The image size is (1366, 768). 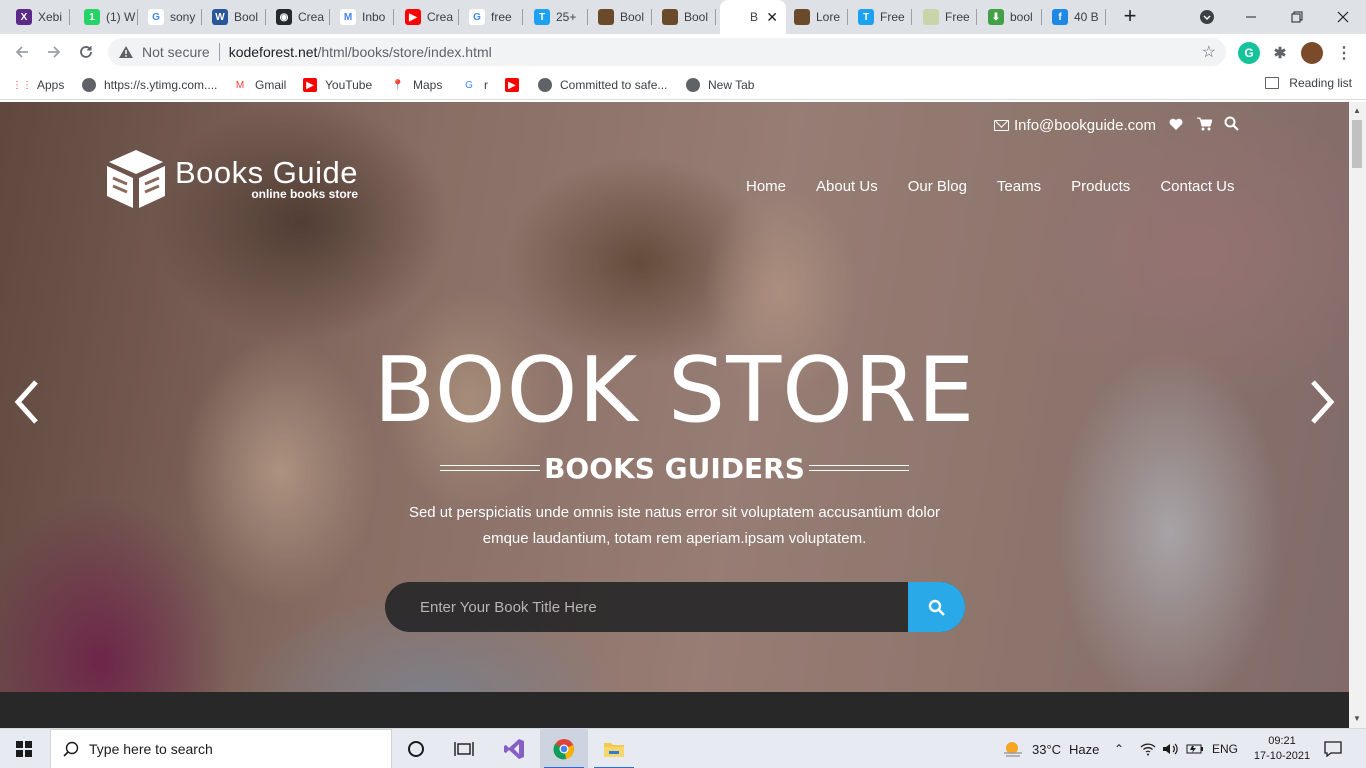 What do you see at coordinates (492, 17) in the screenshot?
I see `browser-tab: Gfree` at bounding box center [492, 17].